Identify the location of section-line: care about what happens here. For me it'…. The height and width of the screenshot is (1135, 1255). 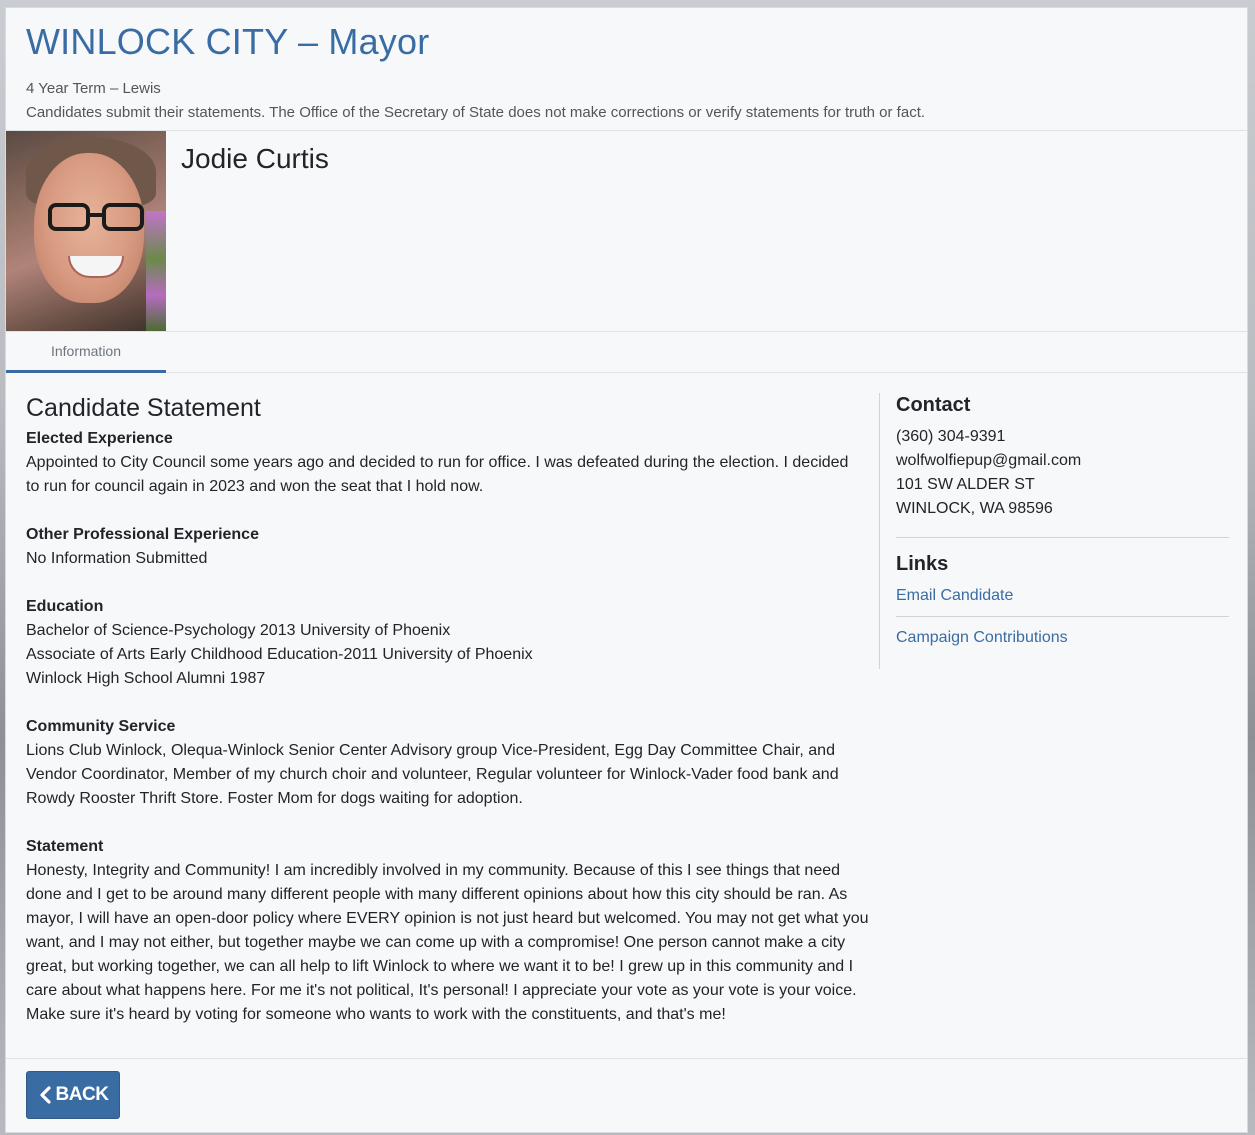
(441, 990).